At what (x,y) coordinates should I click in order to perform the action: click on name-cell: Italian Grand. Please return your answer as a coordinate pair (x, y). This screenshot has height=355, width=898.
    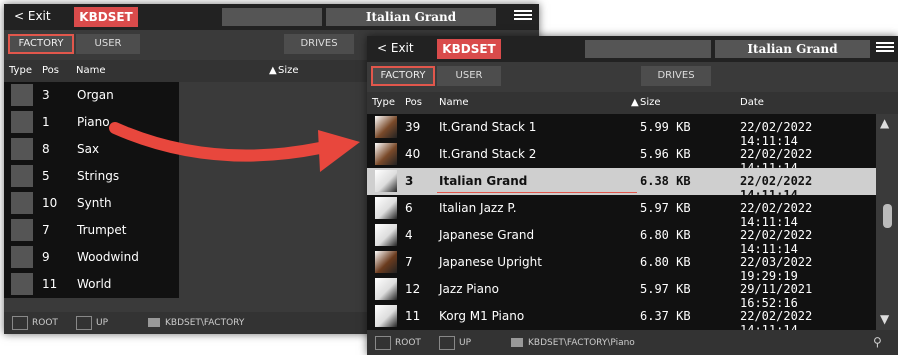
    Looking at the image, I should click on (483, 181).